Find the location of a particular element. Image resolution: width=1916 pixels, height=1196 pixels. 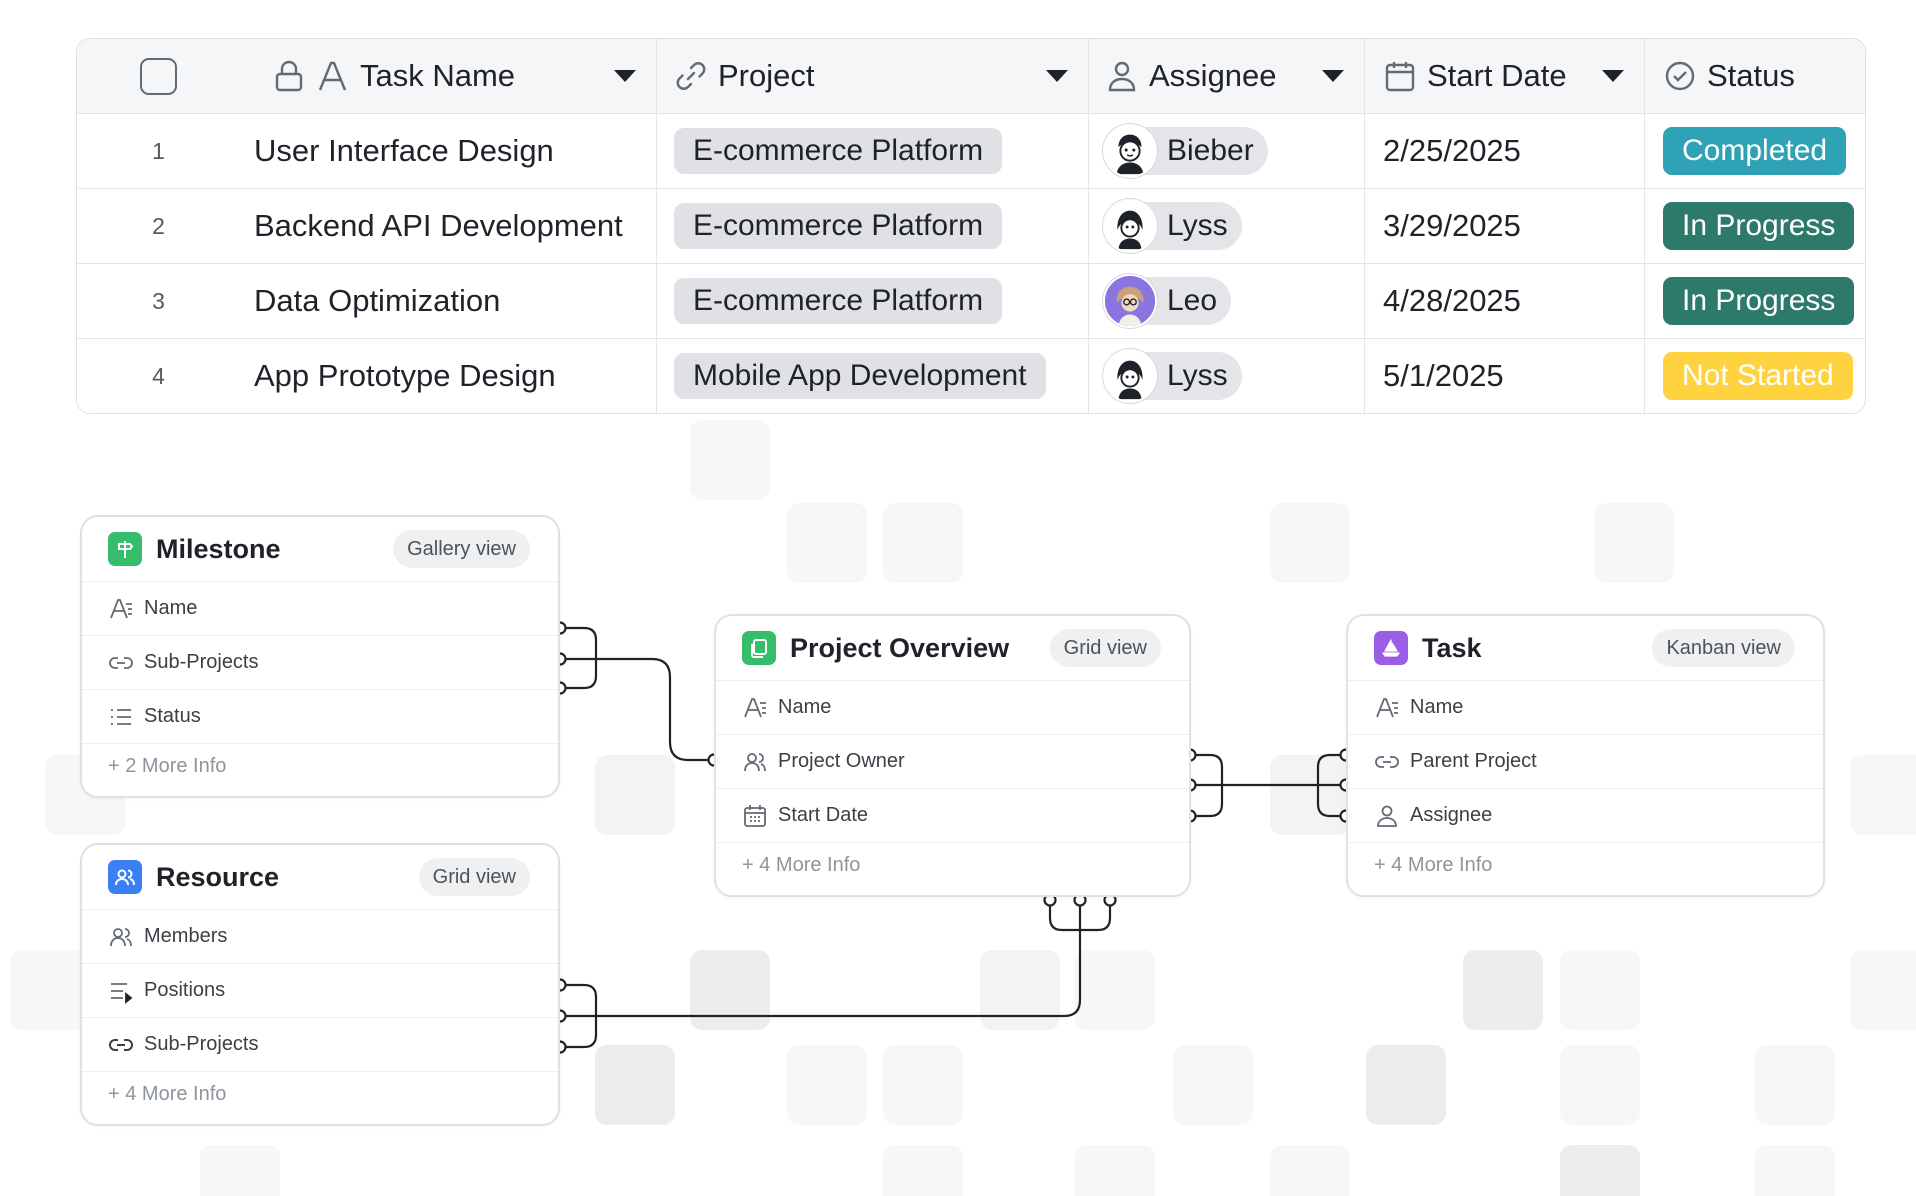

field-members: Members is located at coordinates (320, 936).